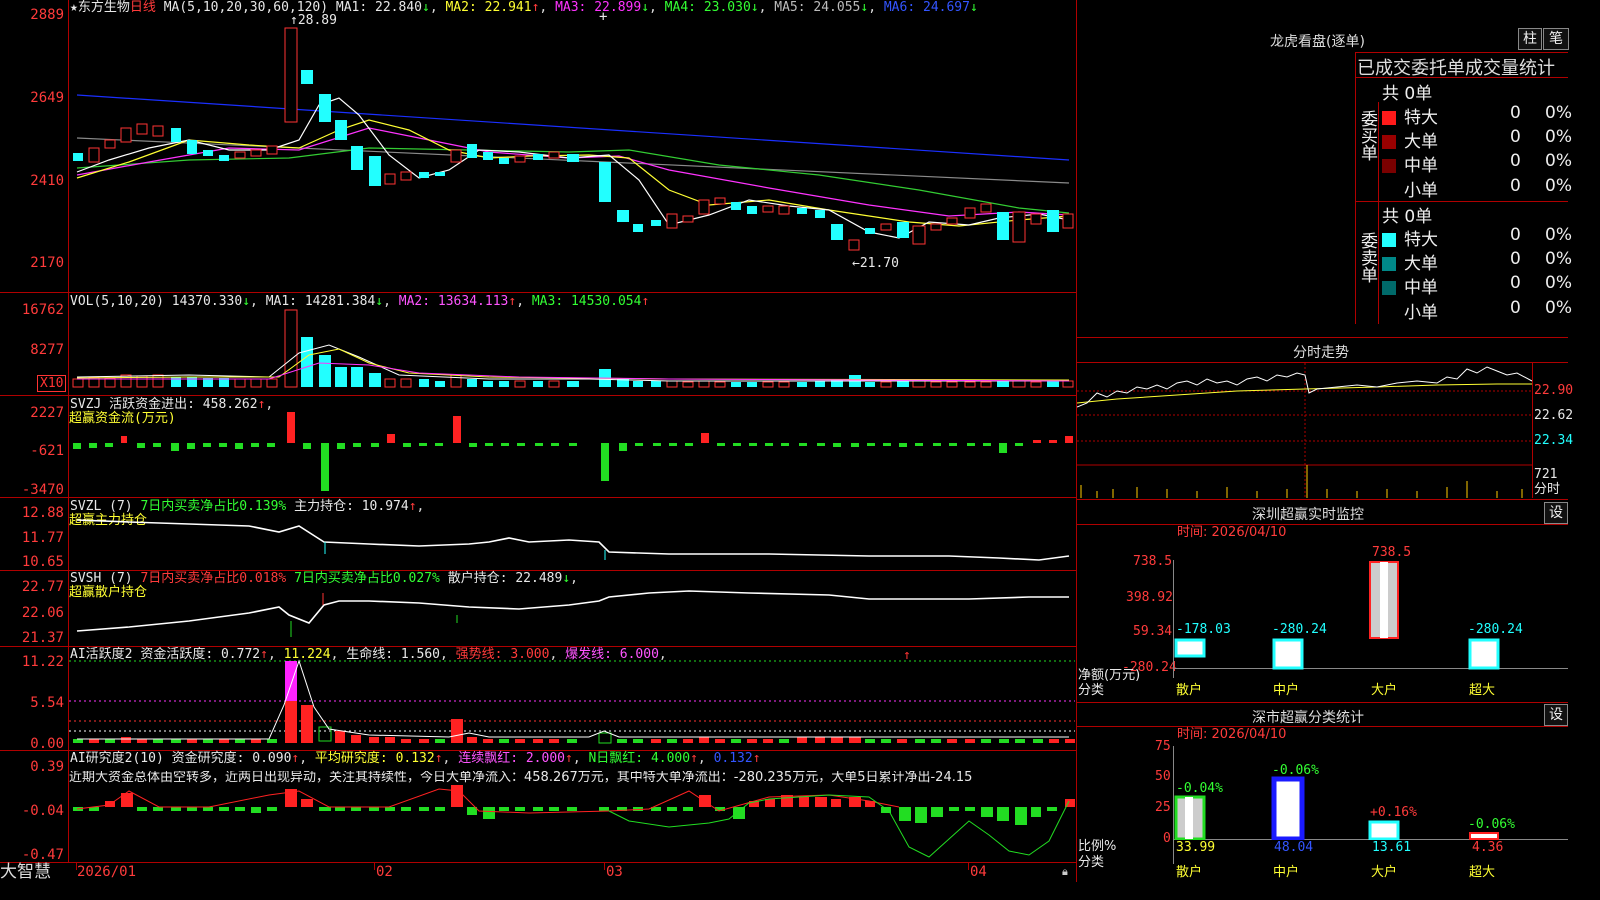 The height and width of the screenshot is (900, 1600). I want to click on monitor-title-border, so click(1322, 524).